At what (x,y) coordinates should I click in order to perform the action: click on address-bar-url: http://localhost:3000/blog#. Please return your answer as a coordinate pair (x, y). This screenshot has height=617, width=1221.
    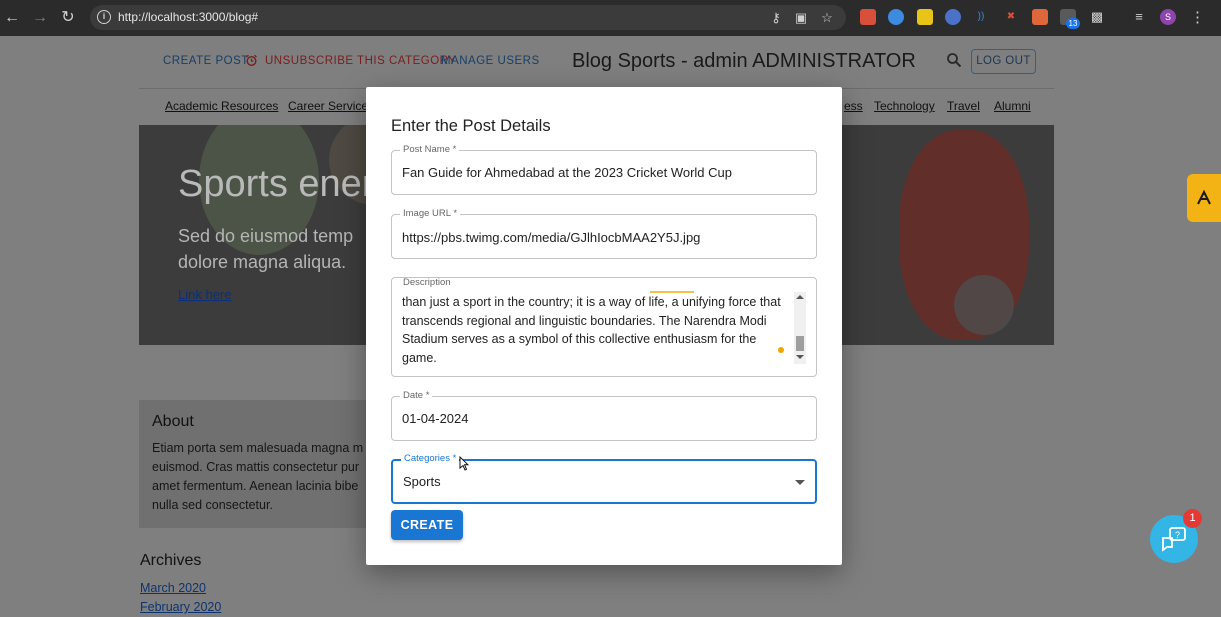
    Looking at the image, I should click on (188, 17).